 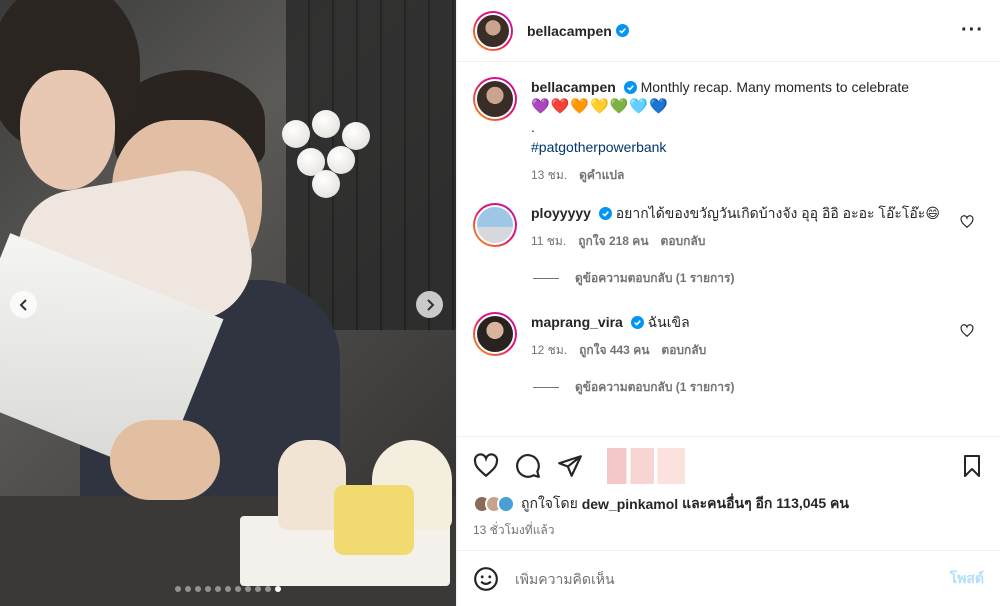 What do you see at coordinates (601, 175) in the screenshot?
I see `translate-link: ดูคำแปล` at bounding box center [601, 175].